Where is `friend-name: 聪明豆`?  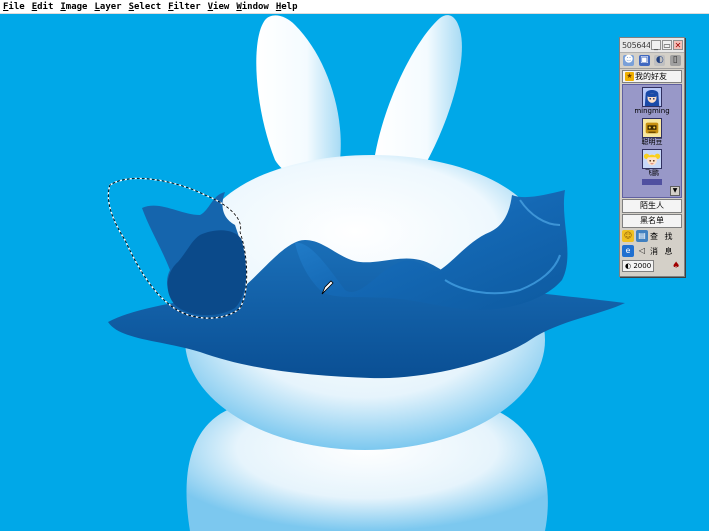 friend-name: 聪明豆 is located at coordinates (652, 142).